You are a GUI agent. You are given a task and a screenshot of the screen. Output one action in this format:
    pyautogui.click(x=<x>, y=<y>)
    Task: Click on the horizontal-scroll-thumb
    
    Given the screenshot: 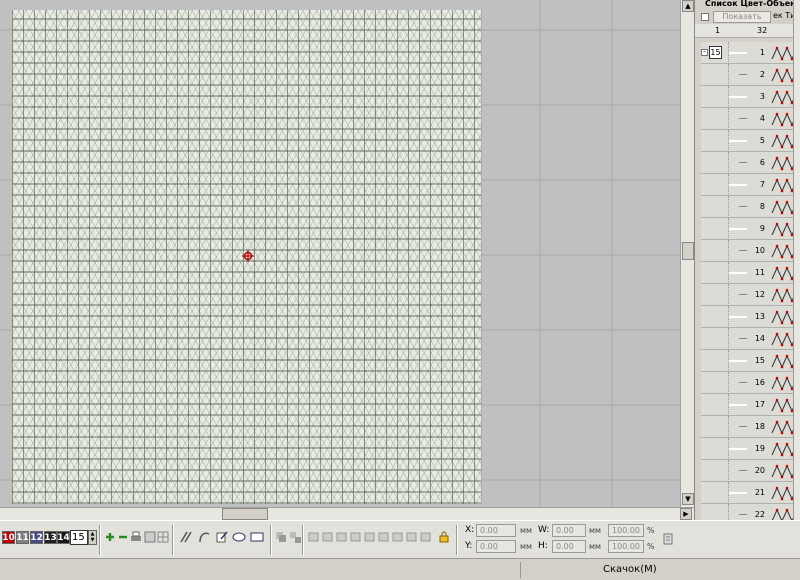 What is the action you would take?
    pyautogui.click(x=245, y=514)
    